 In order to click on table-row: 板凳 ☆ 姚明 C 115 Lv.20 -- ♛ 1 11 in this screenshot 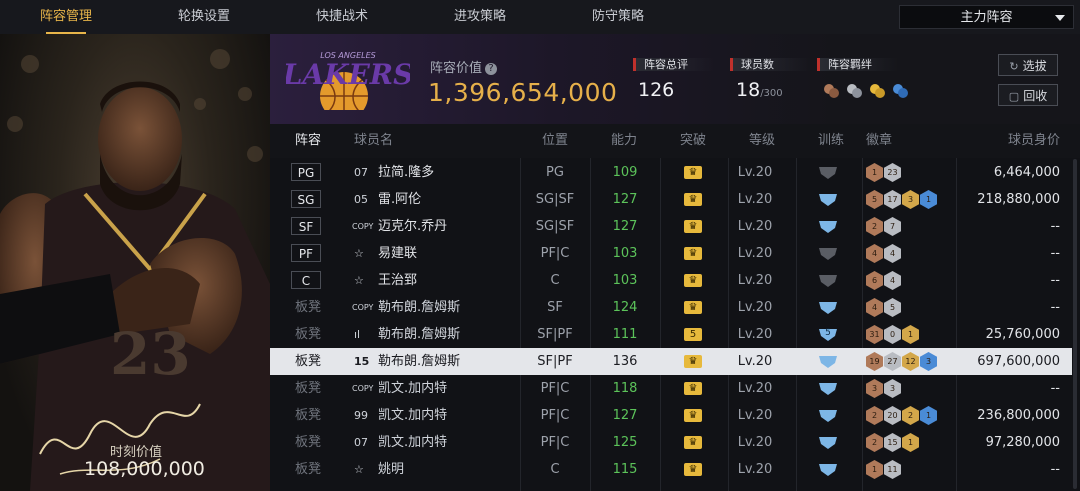, I will do `click(671, 469)`.